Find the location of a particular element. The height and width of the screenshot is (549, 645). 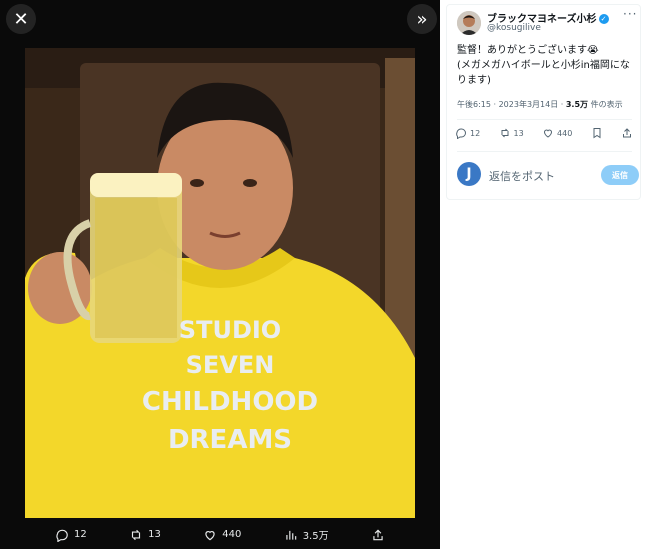

current-user-avatar: J is located at coordinates (469, 174).